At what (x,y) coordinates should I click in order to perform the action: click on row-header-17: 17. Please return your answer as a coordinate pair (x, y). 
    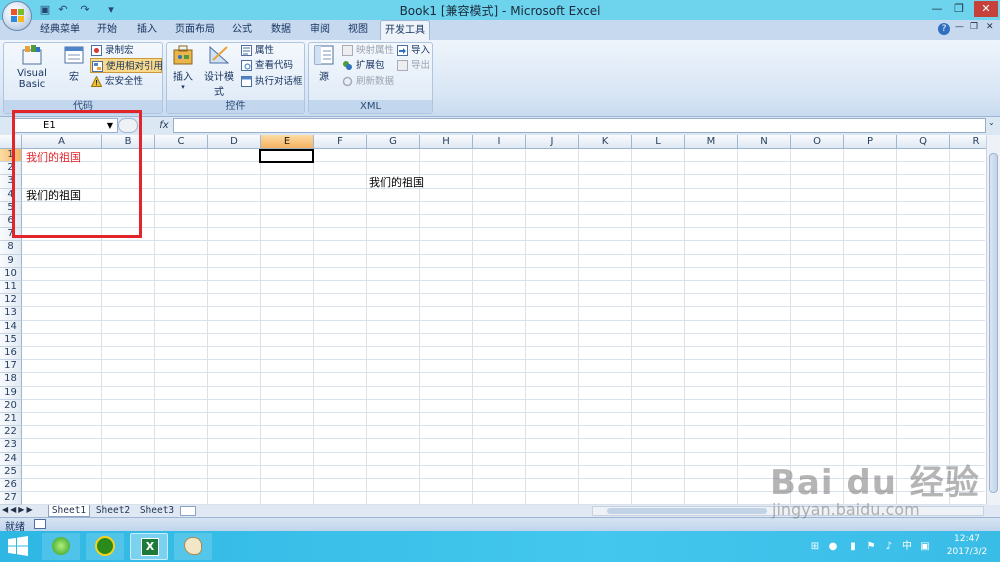
    Looking at the image, I should click on (11, 367).